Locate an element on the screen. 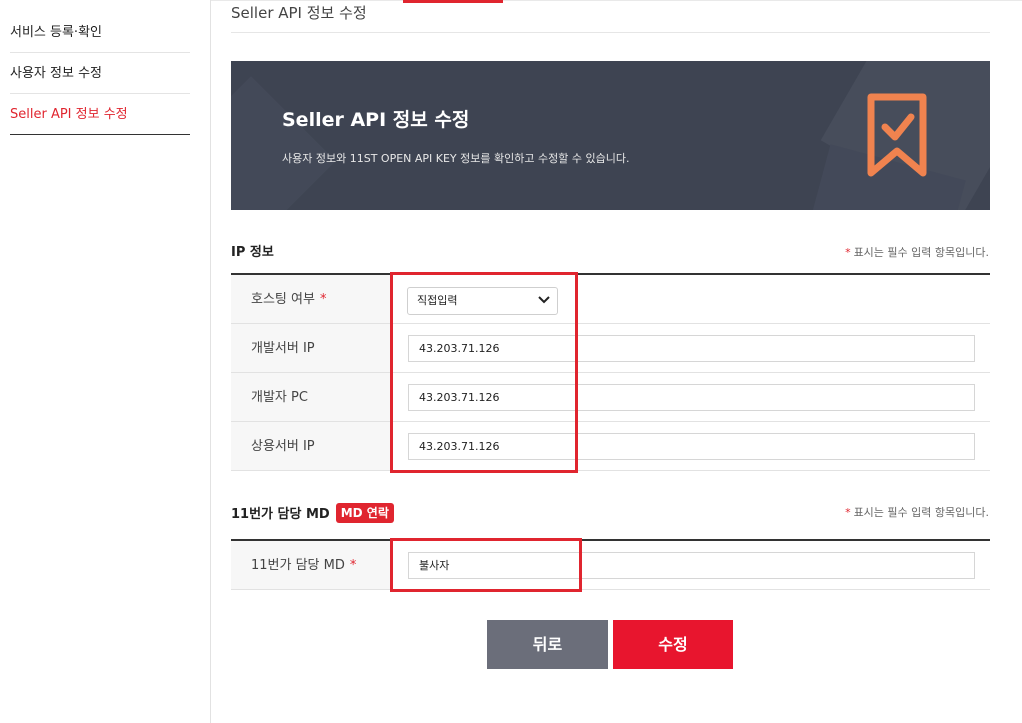 This screenshot has height=723, width=1022. required-note: * 표시는 필수 입력 항목입니다. is located at coordinates (917, 252).